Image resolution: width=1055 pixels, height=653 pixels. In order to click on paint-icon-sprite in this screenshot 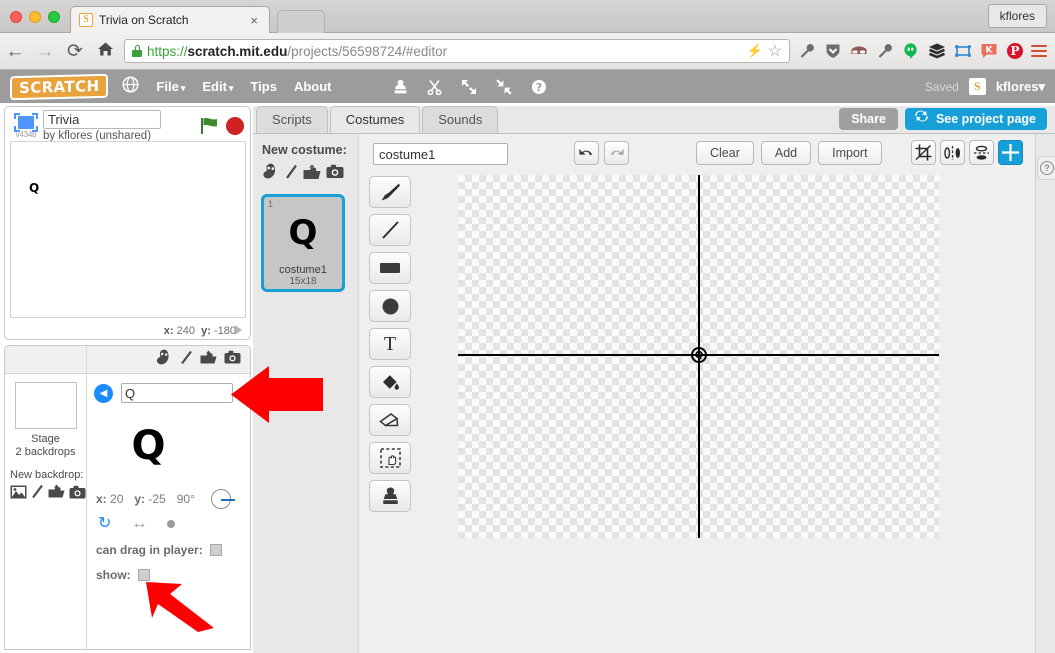, I will do `click(186, 360)`.